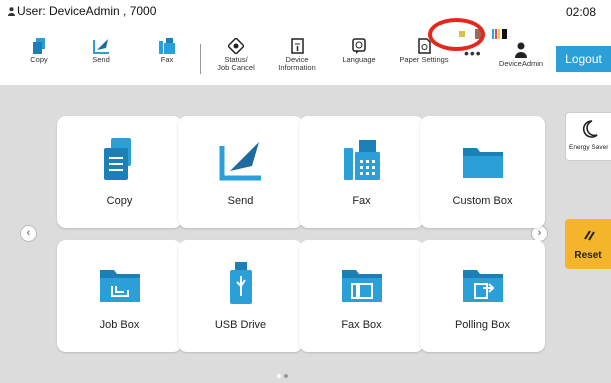  Describe the element at coordinates (521, 50) in the screenshot. I see `user-icon` at that location.